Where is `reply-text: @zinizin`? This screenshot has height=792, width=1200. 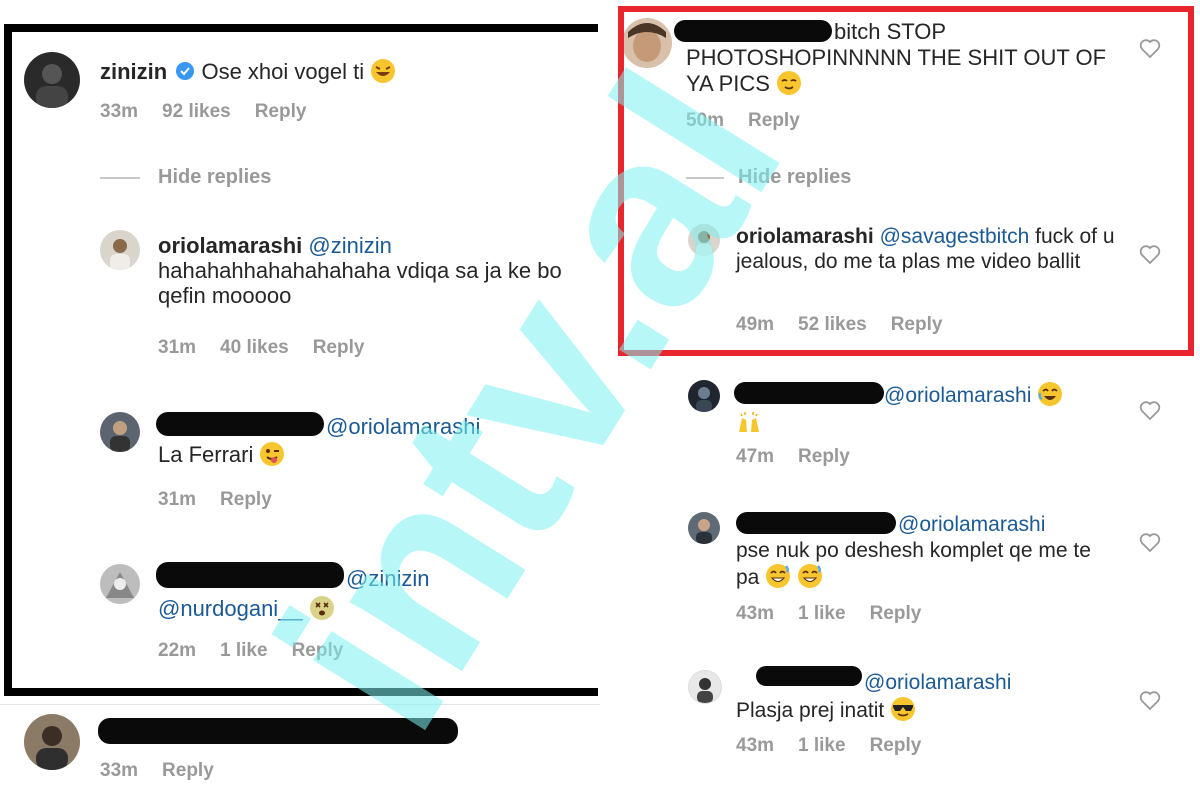 reply-text: @zinizin is located at coordinates (388, 578).